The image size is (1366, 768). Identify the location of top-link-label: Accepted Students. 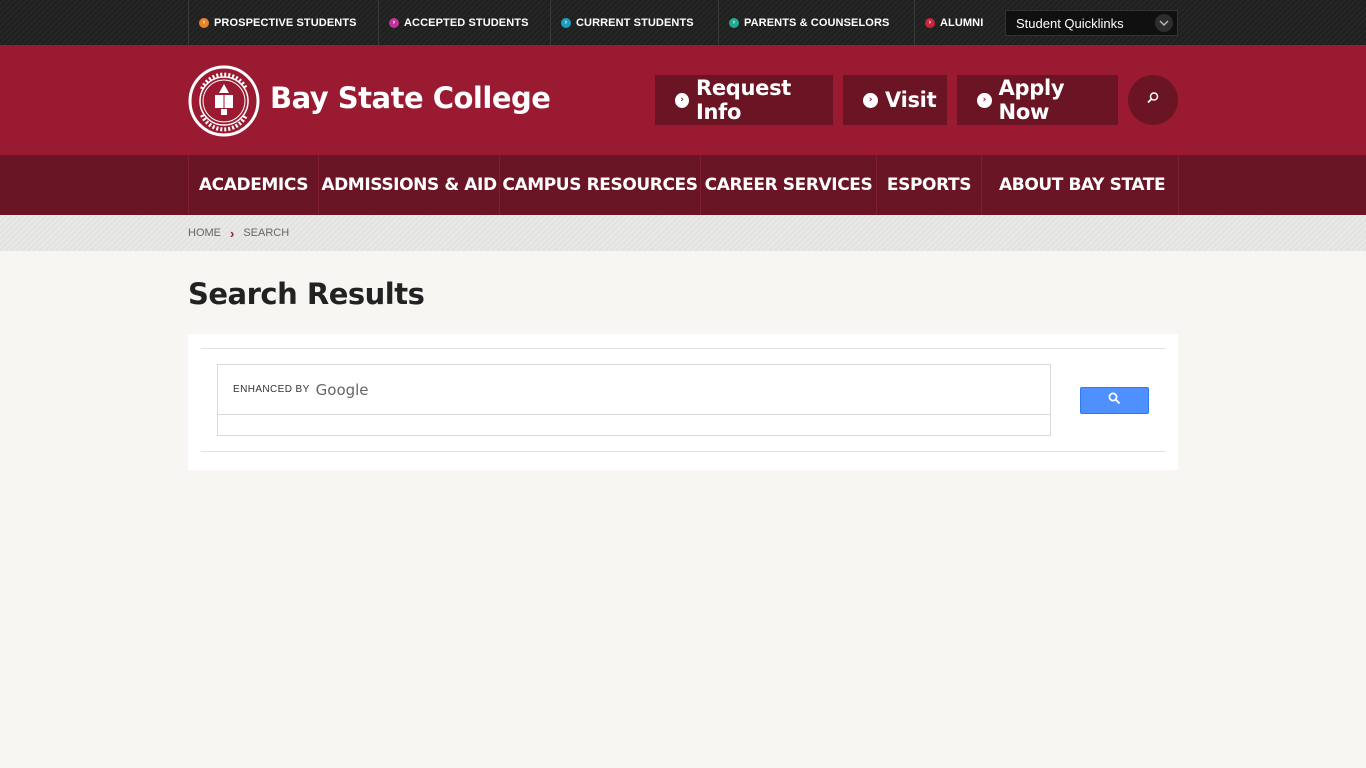
(466, 22).